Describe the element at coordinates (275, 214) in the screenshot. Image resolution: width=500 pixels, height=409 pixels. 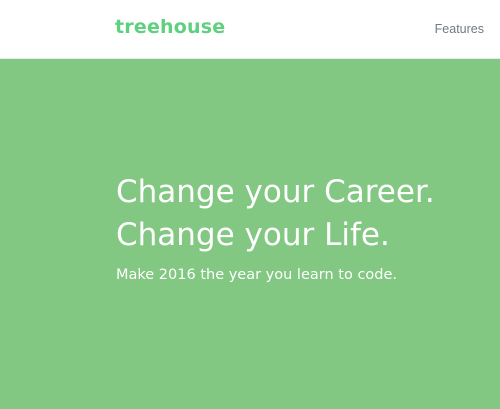
I see `hero-headline: Change your Career. Change your Life.` at that location.